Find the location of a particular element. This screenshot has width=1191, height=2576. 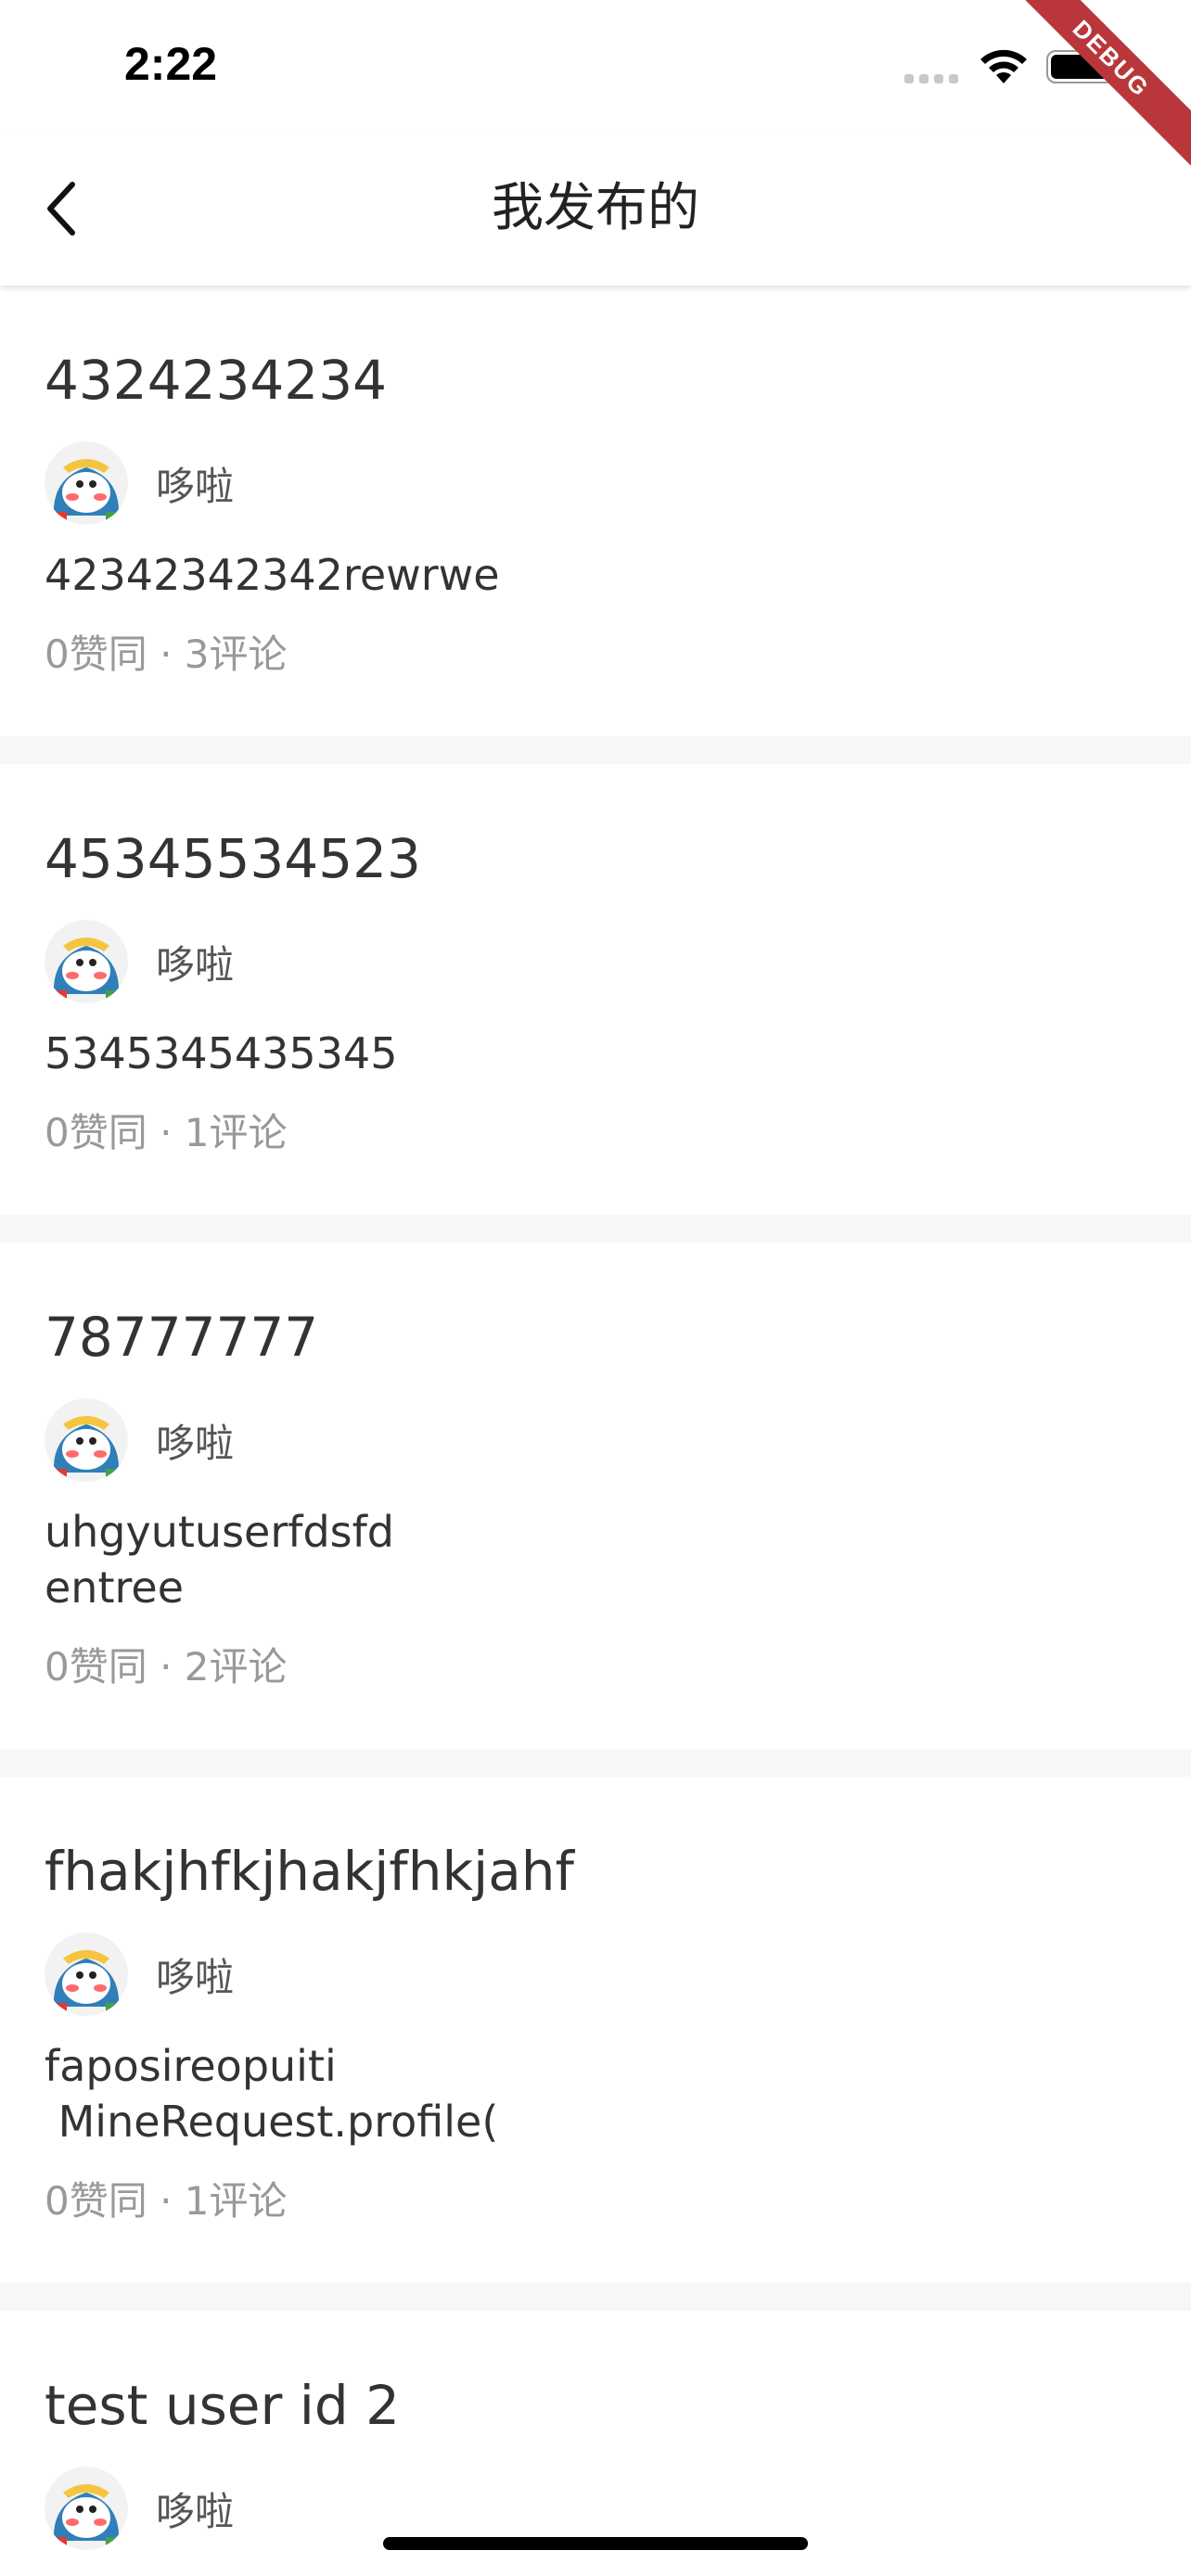

post-body: uhgyutuserfdsfd entree is located at coordinates (220, 1560).